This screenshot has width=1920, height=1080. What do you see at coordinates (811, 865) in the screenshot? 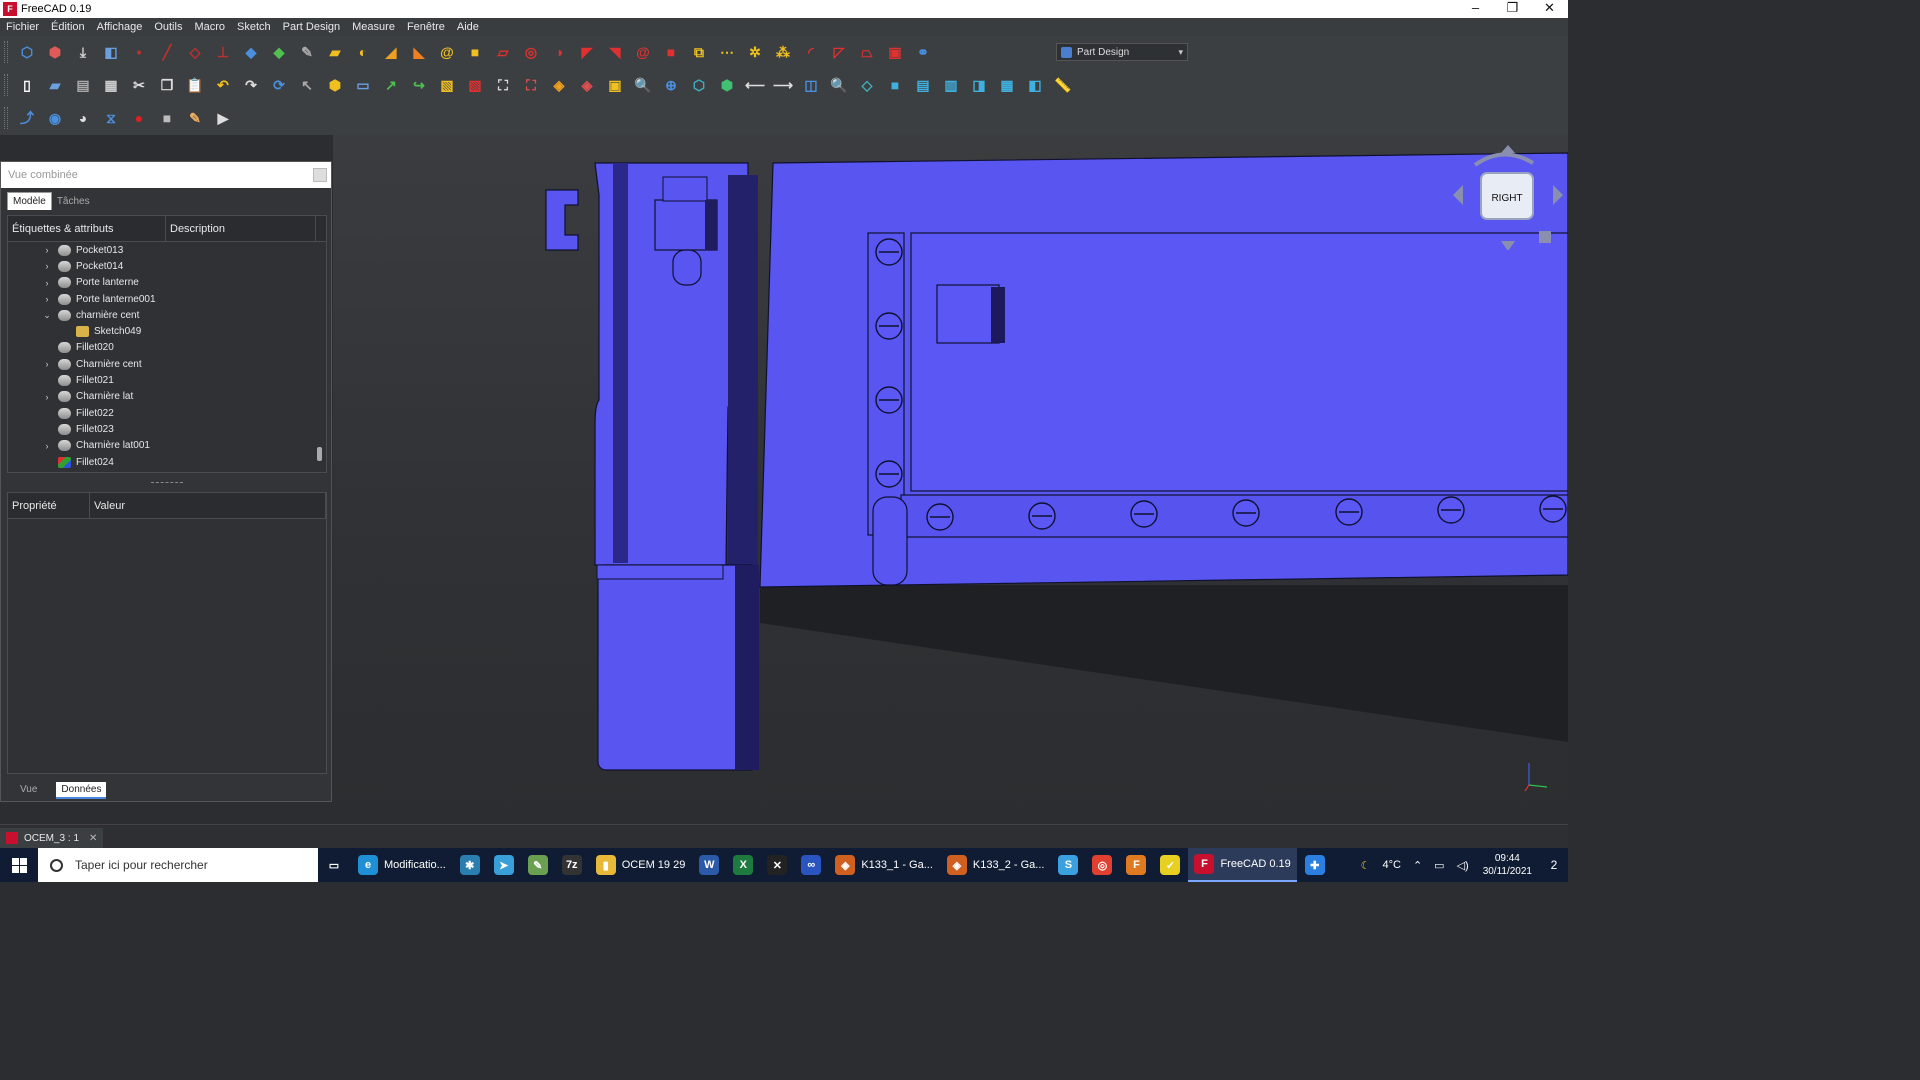
I see `taskbar-app-app-blue: ∞` at bounding box center [811, 865].